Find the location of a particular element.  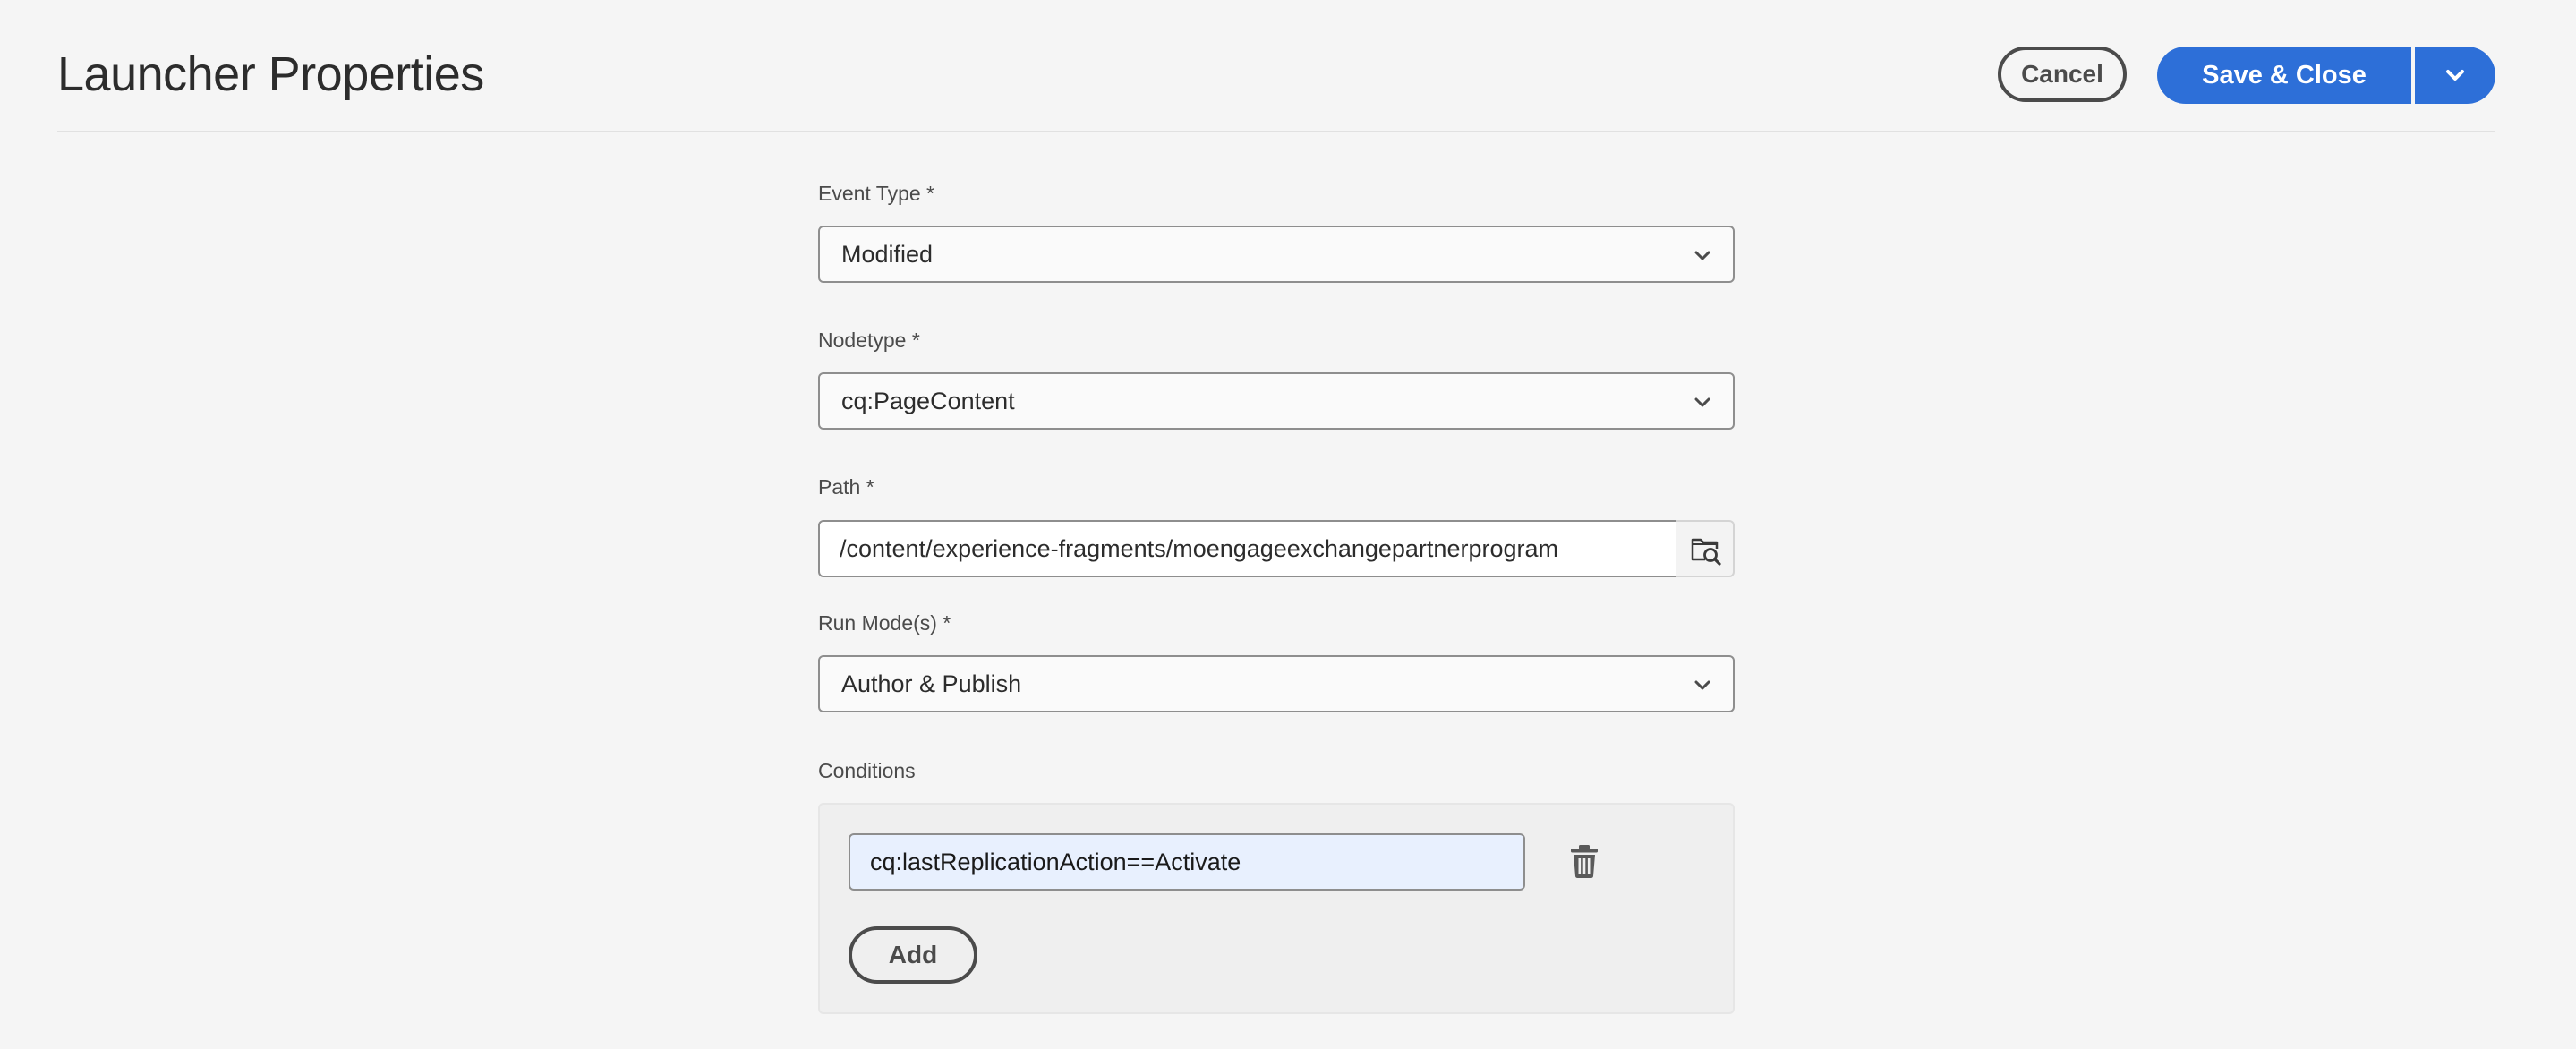

path-label: Path * is located at coordinates (846, 487).